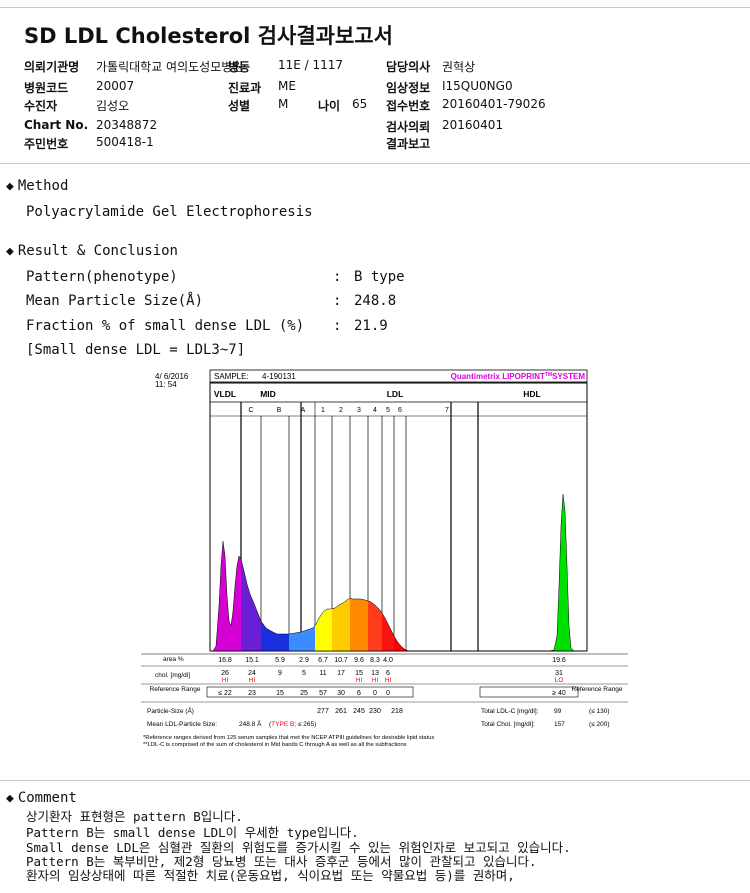  I want to click on resident-no-label: 주민번호, so click(46, 144).